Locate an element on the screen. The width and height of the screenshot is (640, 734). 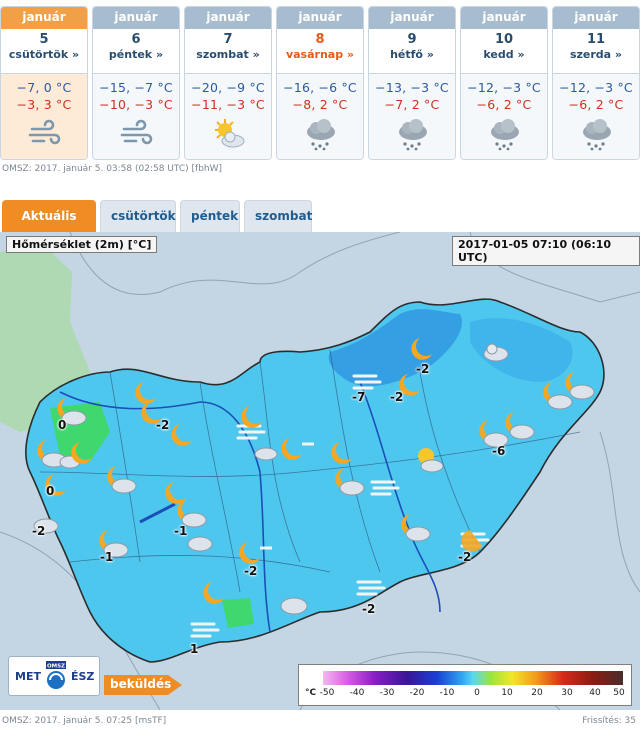
forecast-min-range: −7, 2 °C is located at coordinates (412, 104).